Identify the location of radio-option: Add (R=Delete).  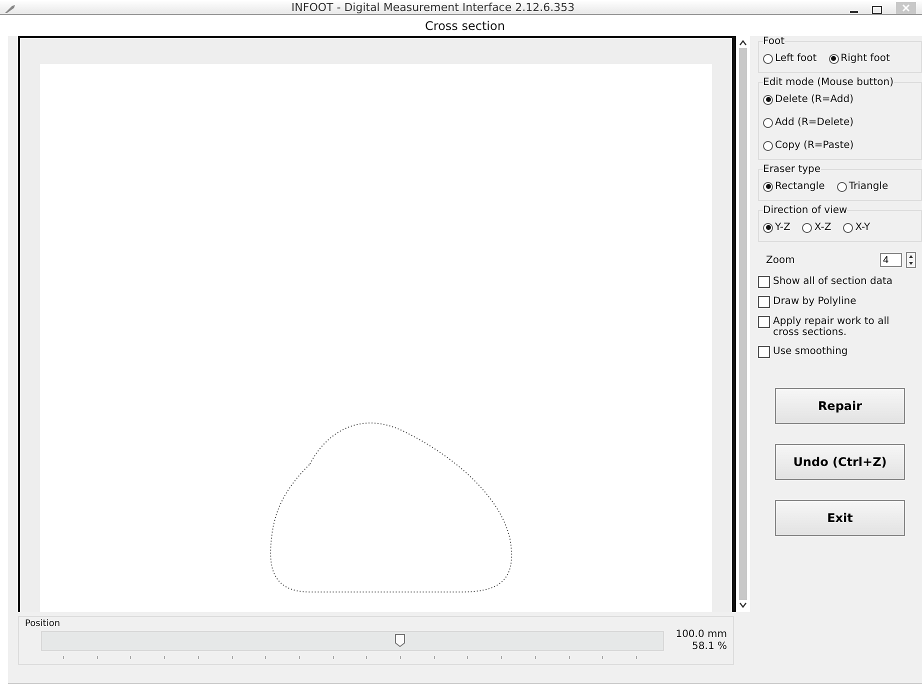
(840, 122).